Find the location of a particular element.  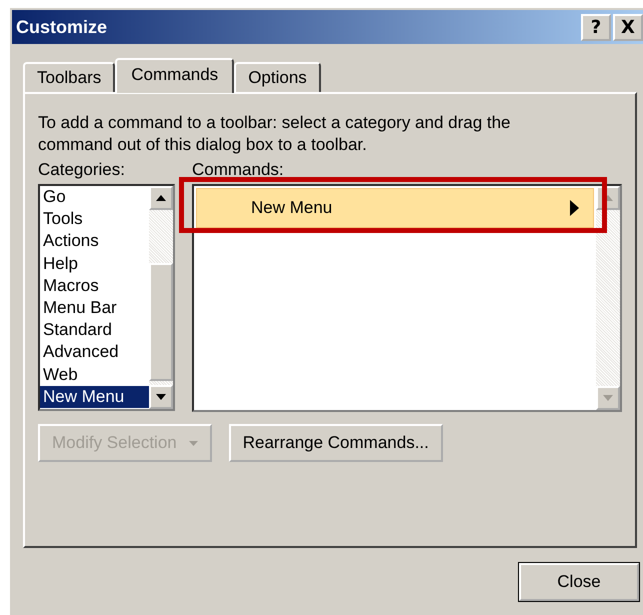

caret-icon is located at coordinates (193, 443).